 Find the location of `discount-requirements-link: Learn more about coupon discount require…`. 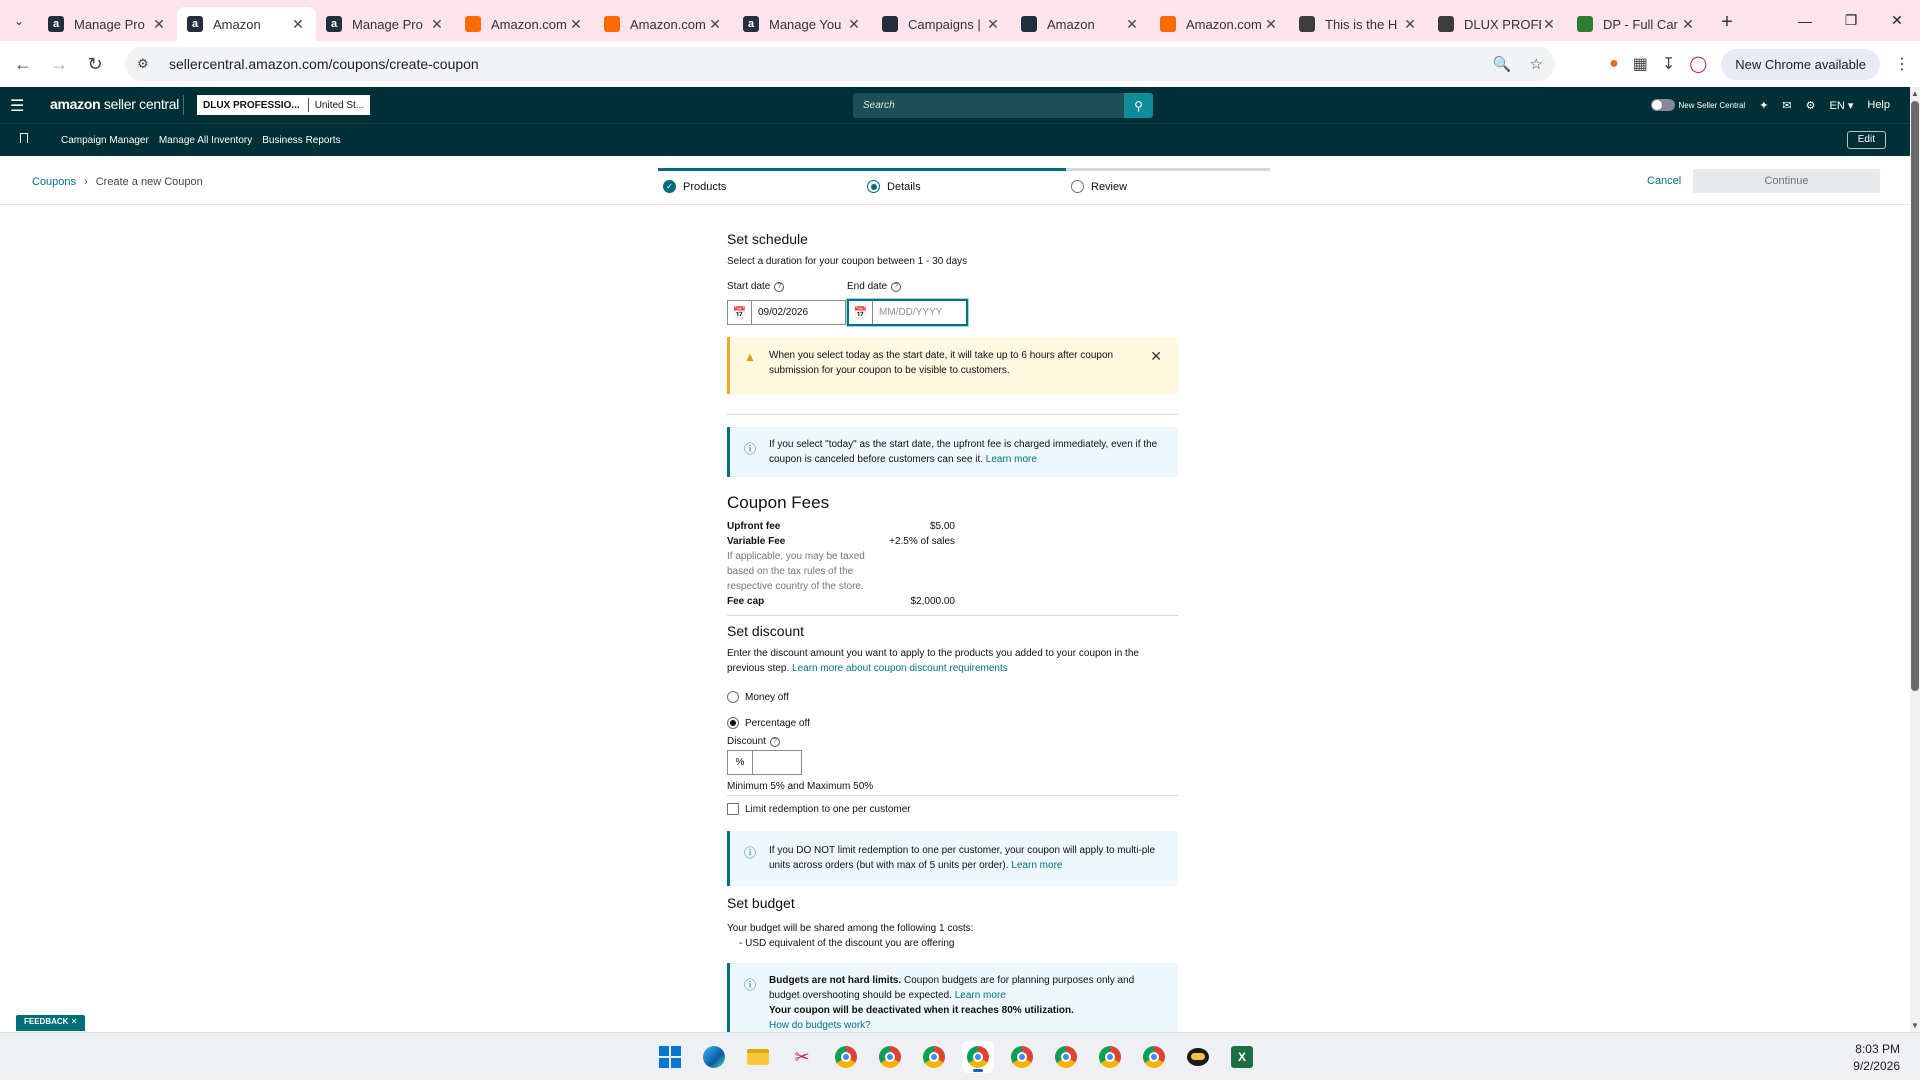

discount-requirements-link: Learn more about coupon discount require… is located at coordinates (900, 668).